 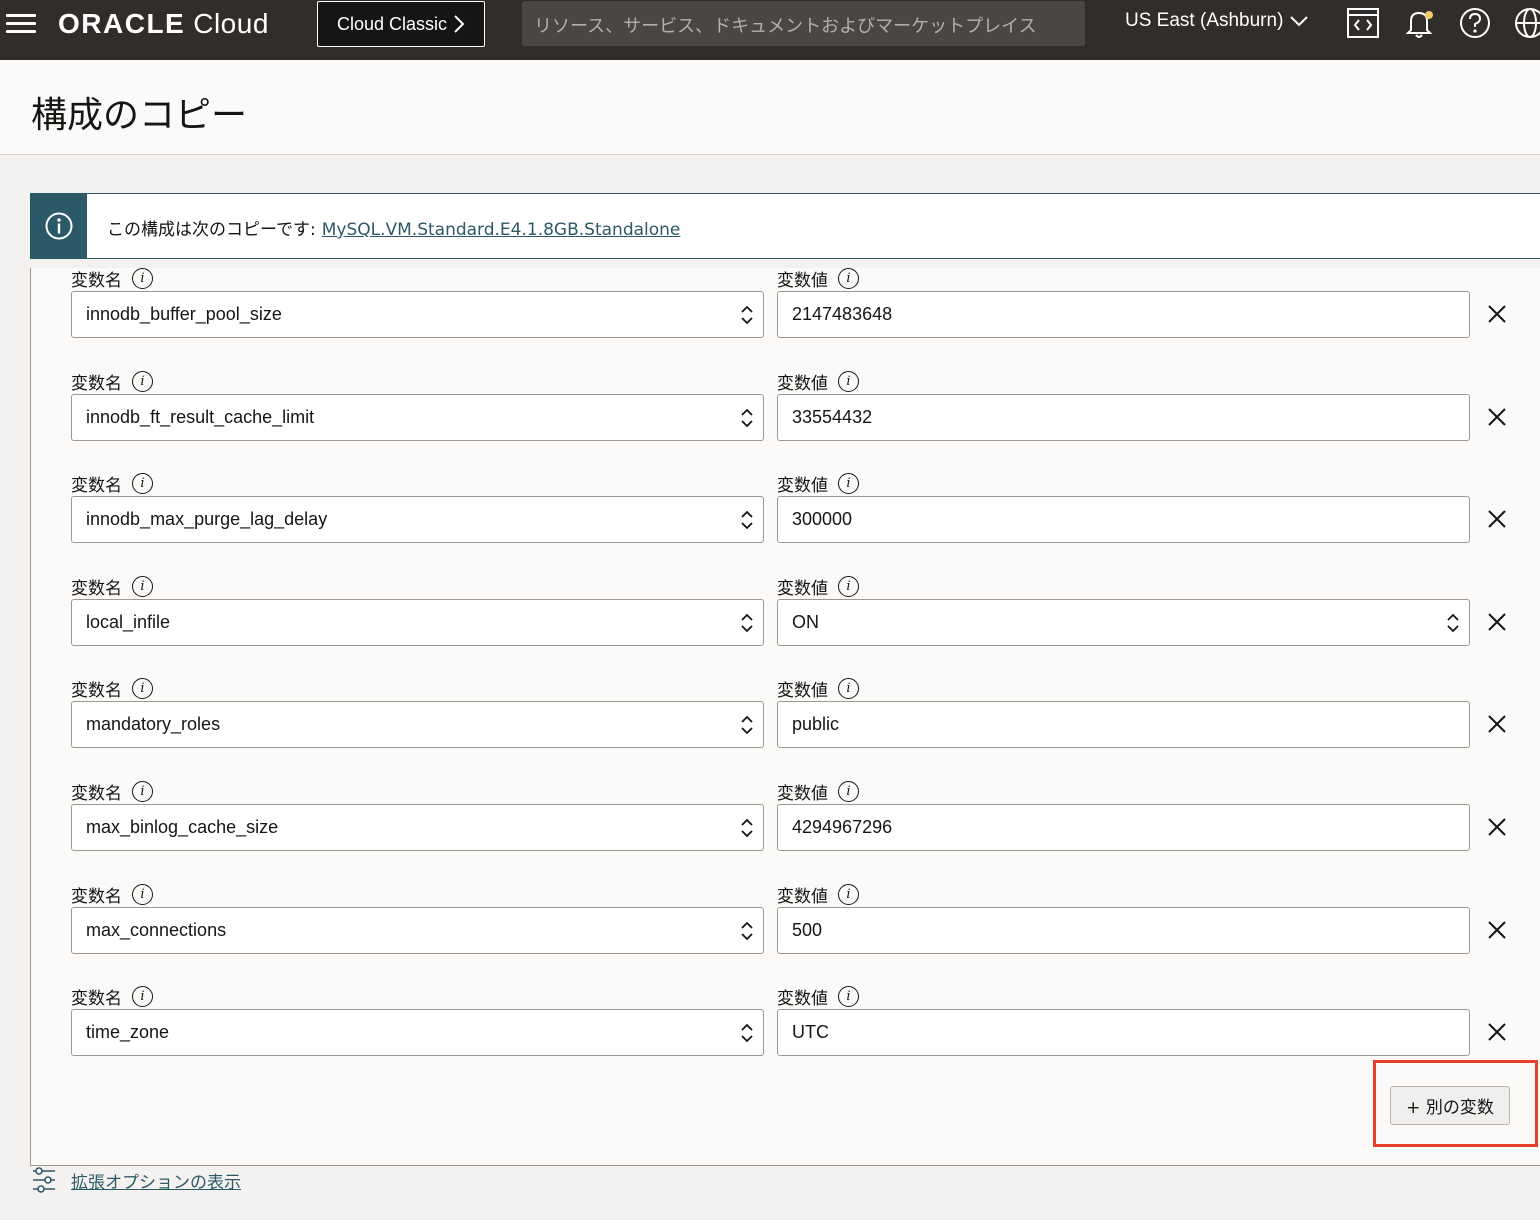 I want to click on variable-name-select: innodb_ft_result_cache_limit, so click(x=417, y=417).